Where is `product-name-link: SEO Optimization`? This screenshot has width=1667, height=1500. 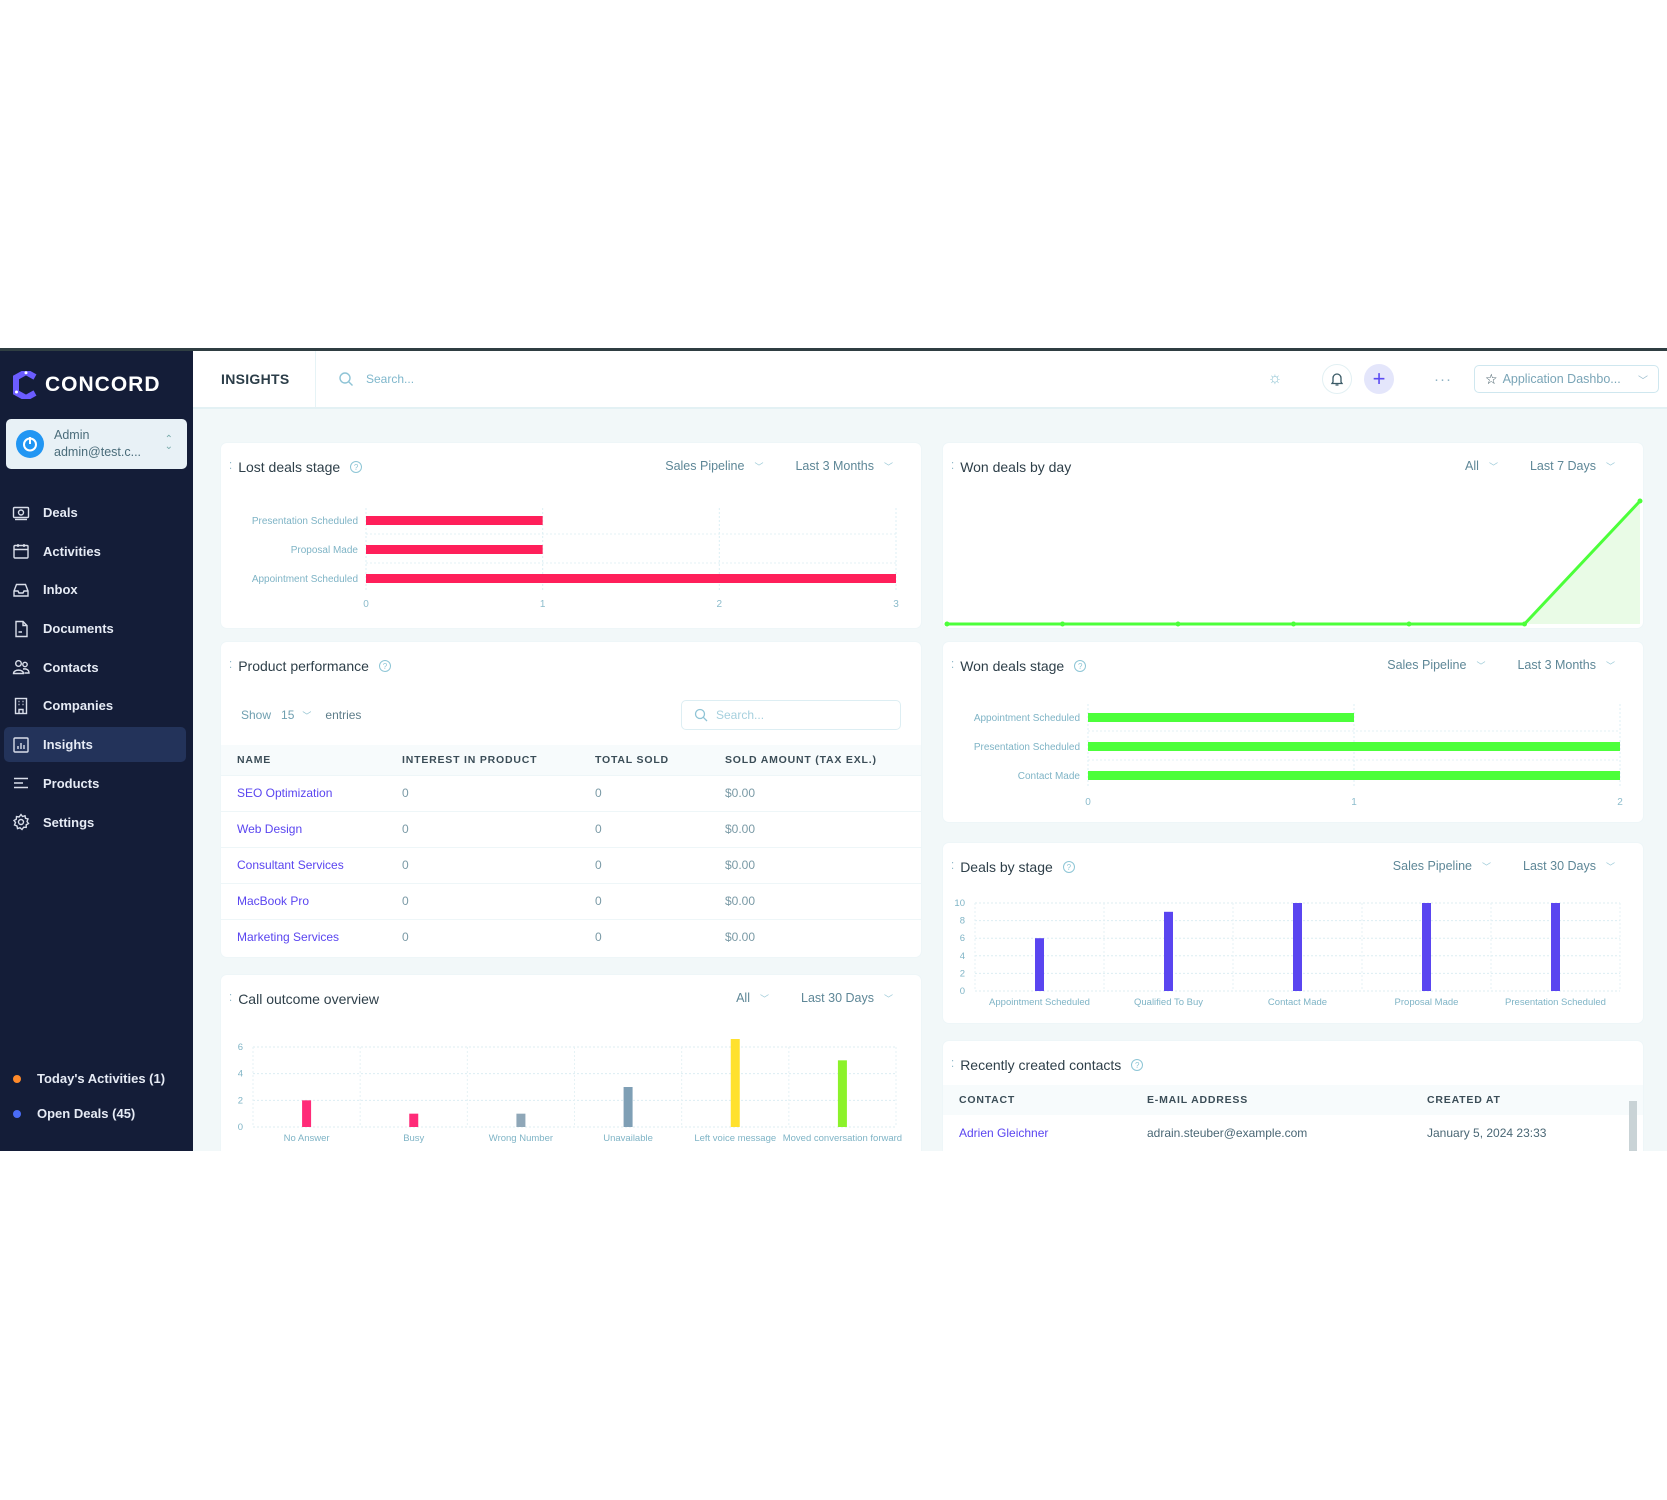 product-name-link: SEO Optimization is located at coordinates (303, 792).